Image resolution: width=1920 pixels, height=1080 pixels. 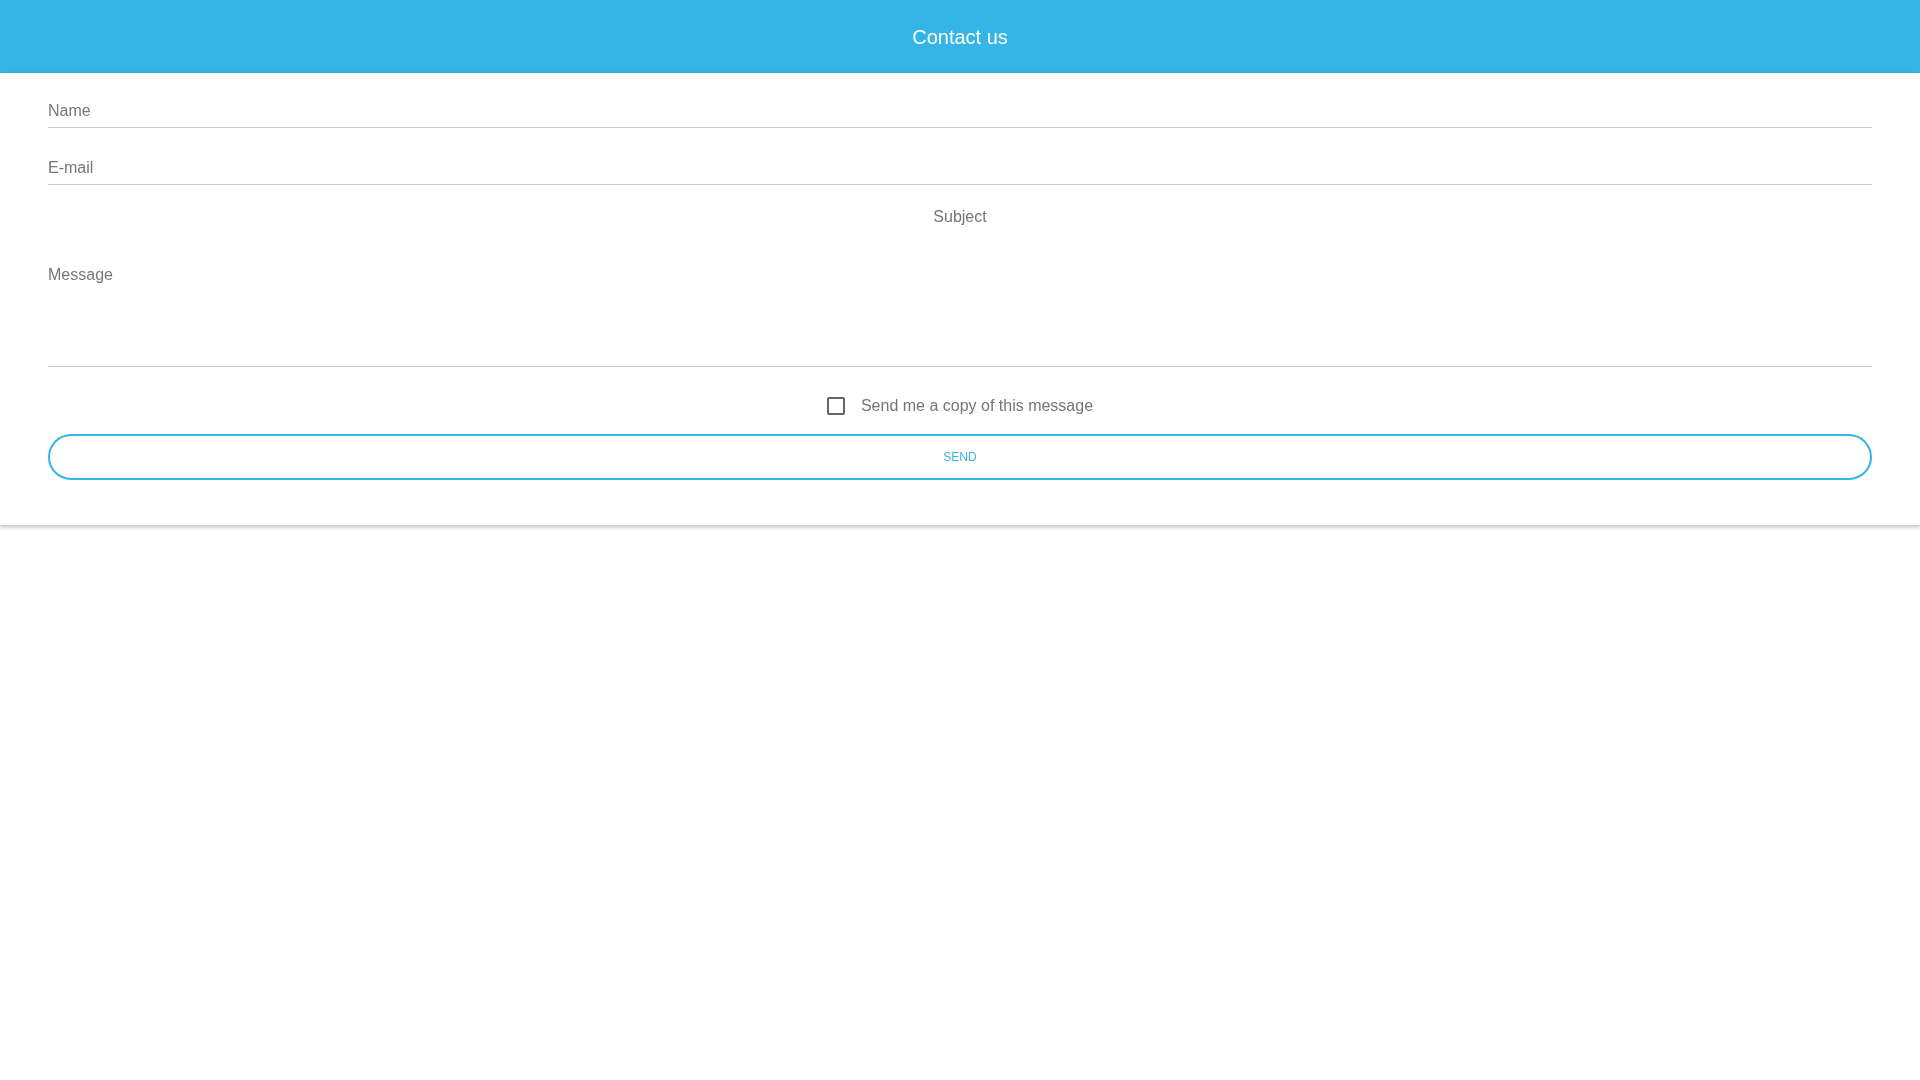 What do you see at coordinates (960, 36) in the screenshot?
I see `page-title: Contact us` at bounding box center [960, 36].